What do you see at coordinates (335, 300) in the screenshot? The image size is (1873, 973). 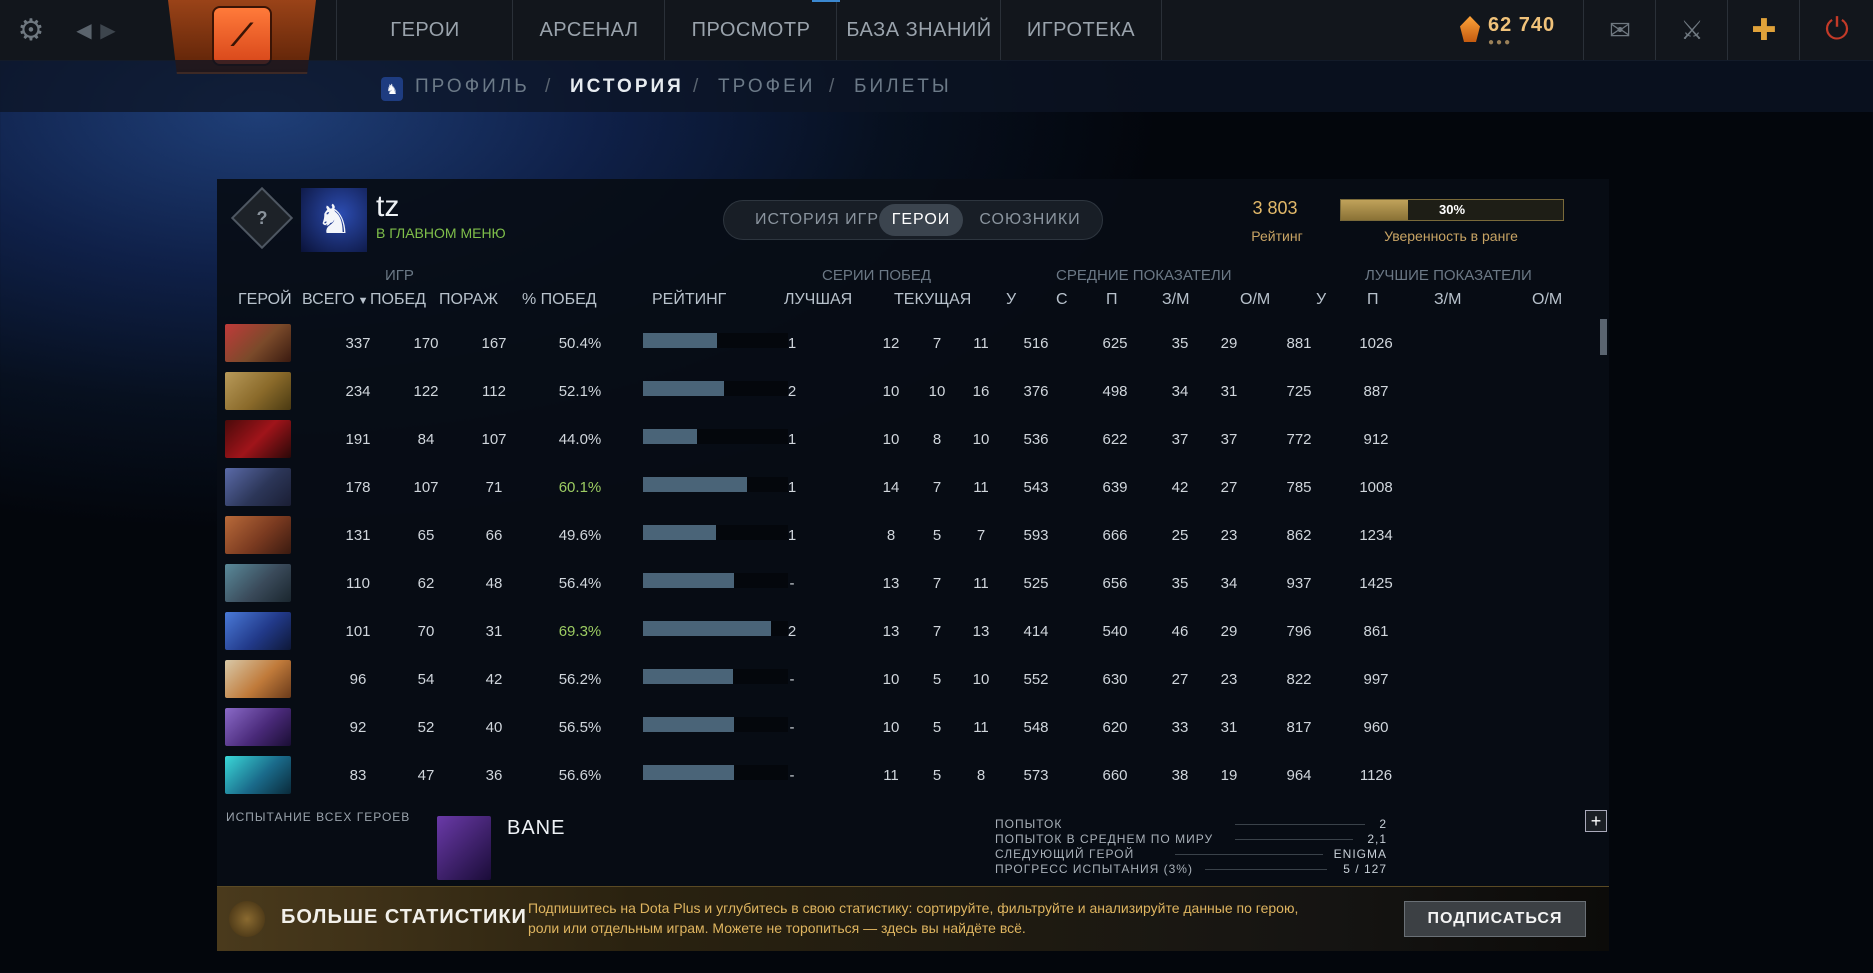 I see `col-total: ВСЕГО ▼` at bounding box center [335, 300].